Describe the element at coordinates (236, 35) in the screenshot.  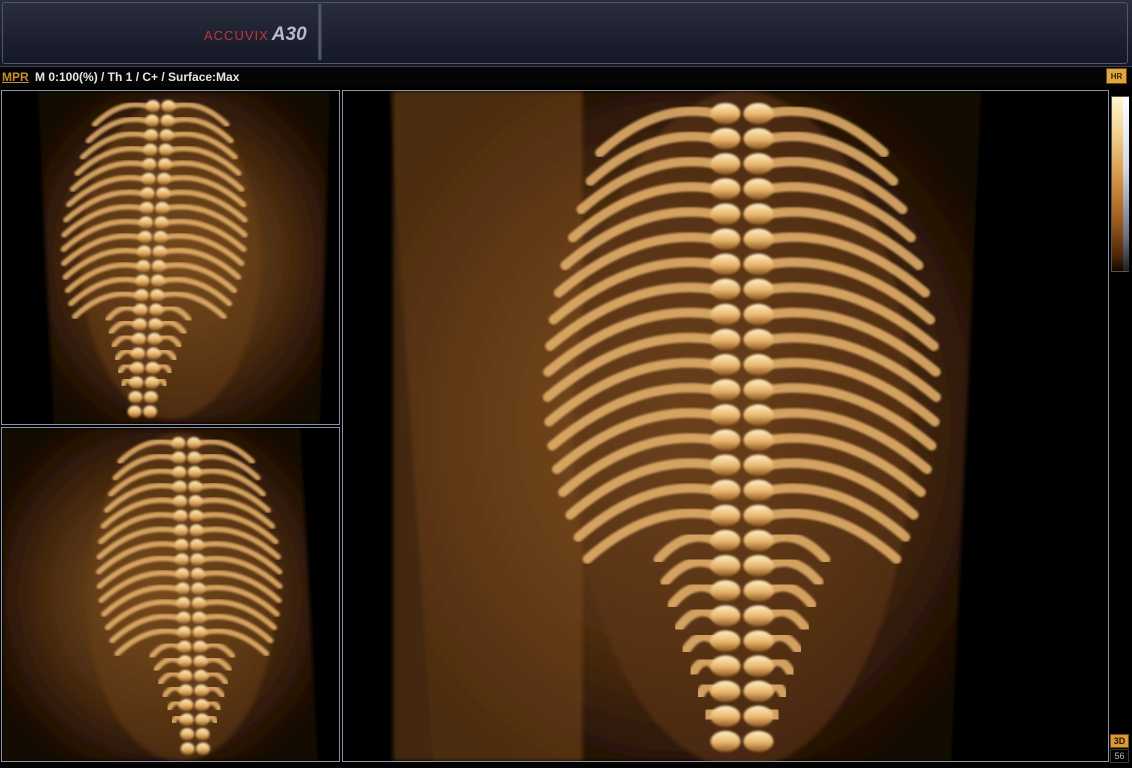
I see `logo-word: ACCUVIX` at that location.